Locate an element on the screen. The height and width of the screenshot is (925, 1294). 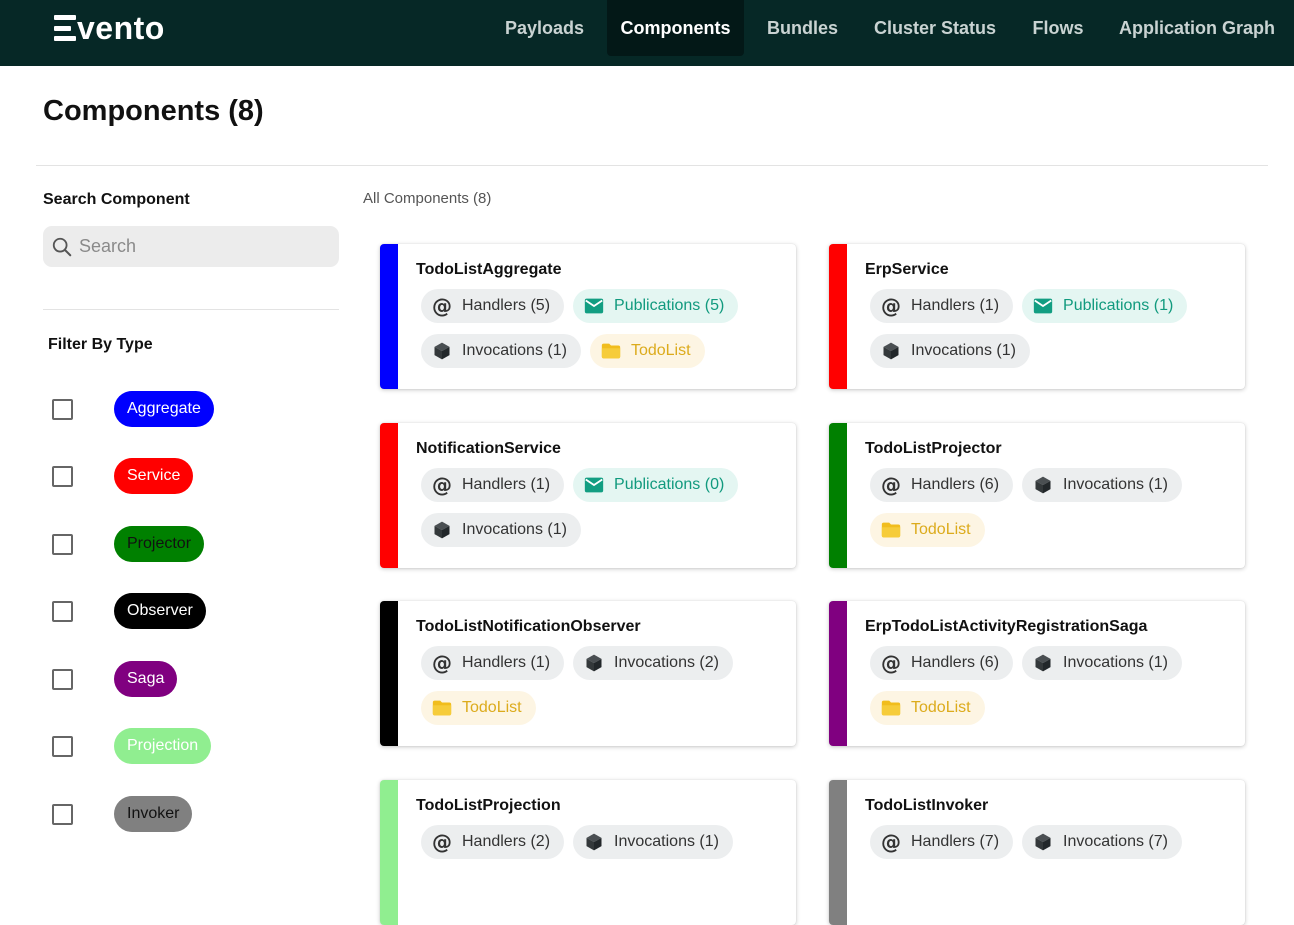
filter-row-invoker: Invoker is located at coordinates (177, 814).